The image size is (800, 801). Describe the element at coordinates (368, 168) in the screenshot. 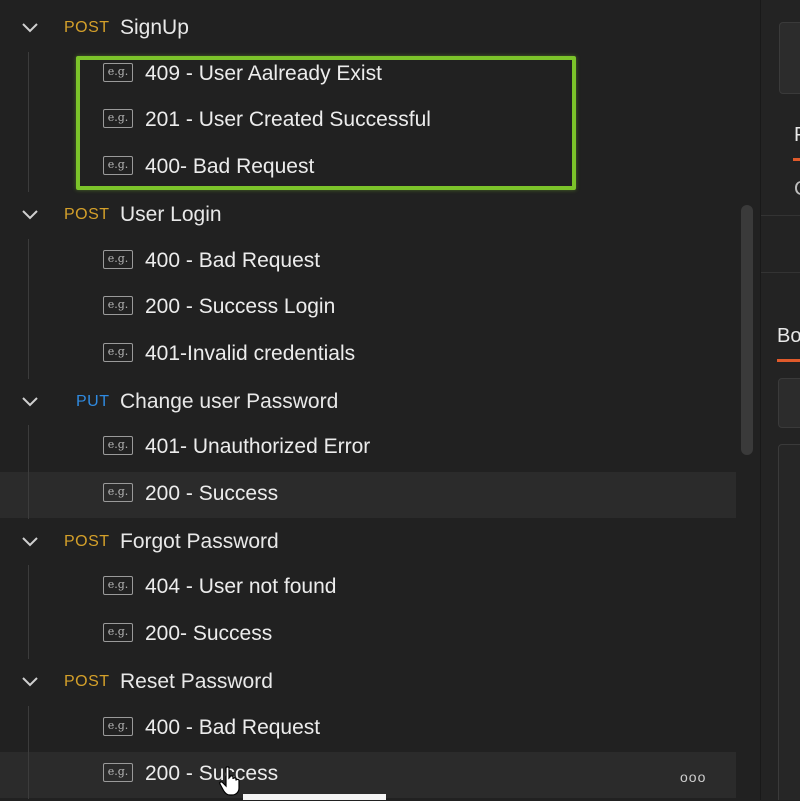

I see `example-item: e.g. 400- Bad Request` at that location.